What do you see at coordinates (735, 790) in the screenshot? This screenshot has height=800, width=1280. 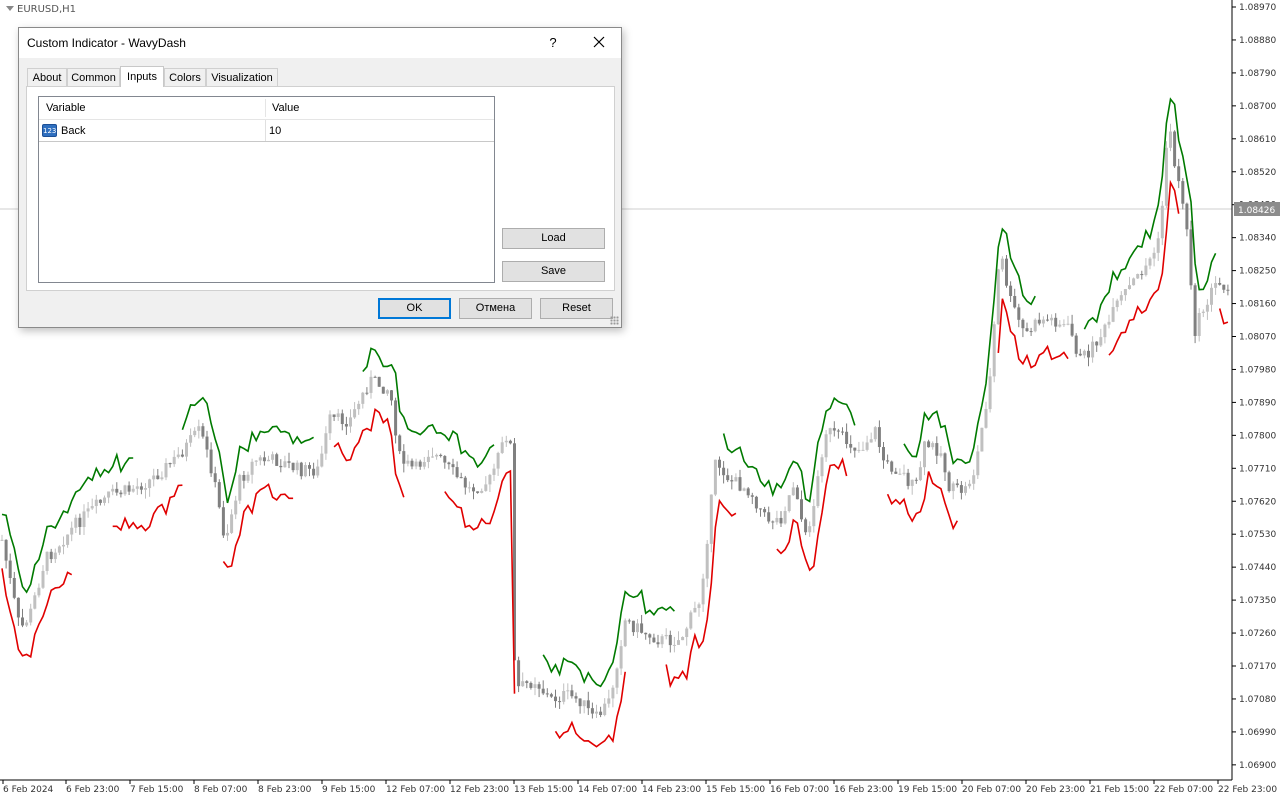 I see `time-tick-label: 15 Feb 15:00` at bounding box center [735, 790].